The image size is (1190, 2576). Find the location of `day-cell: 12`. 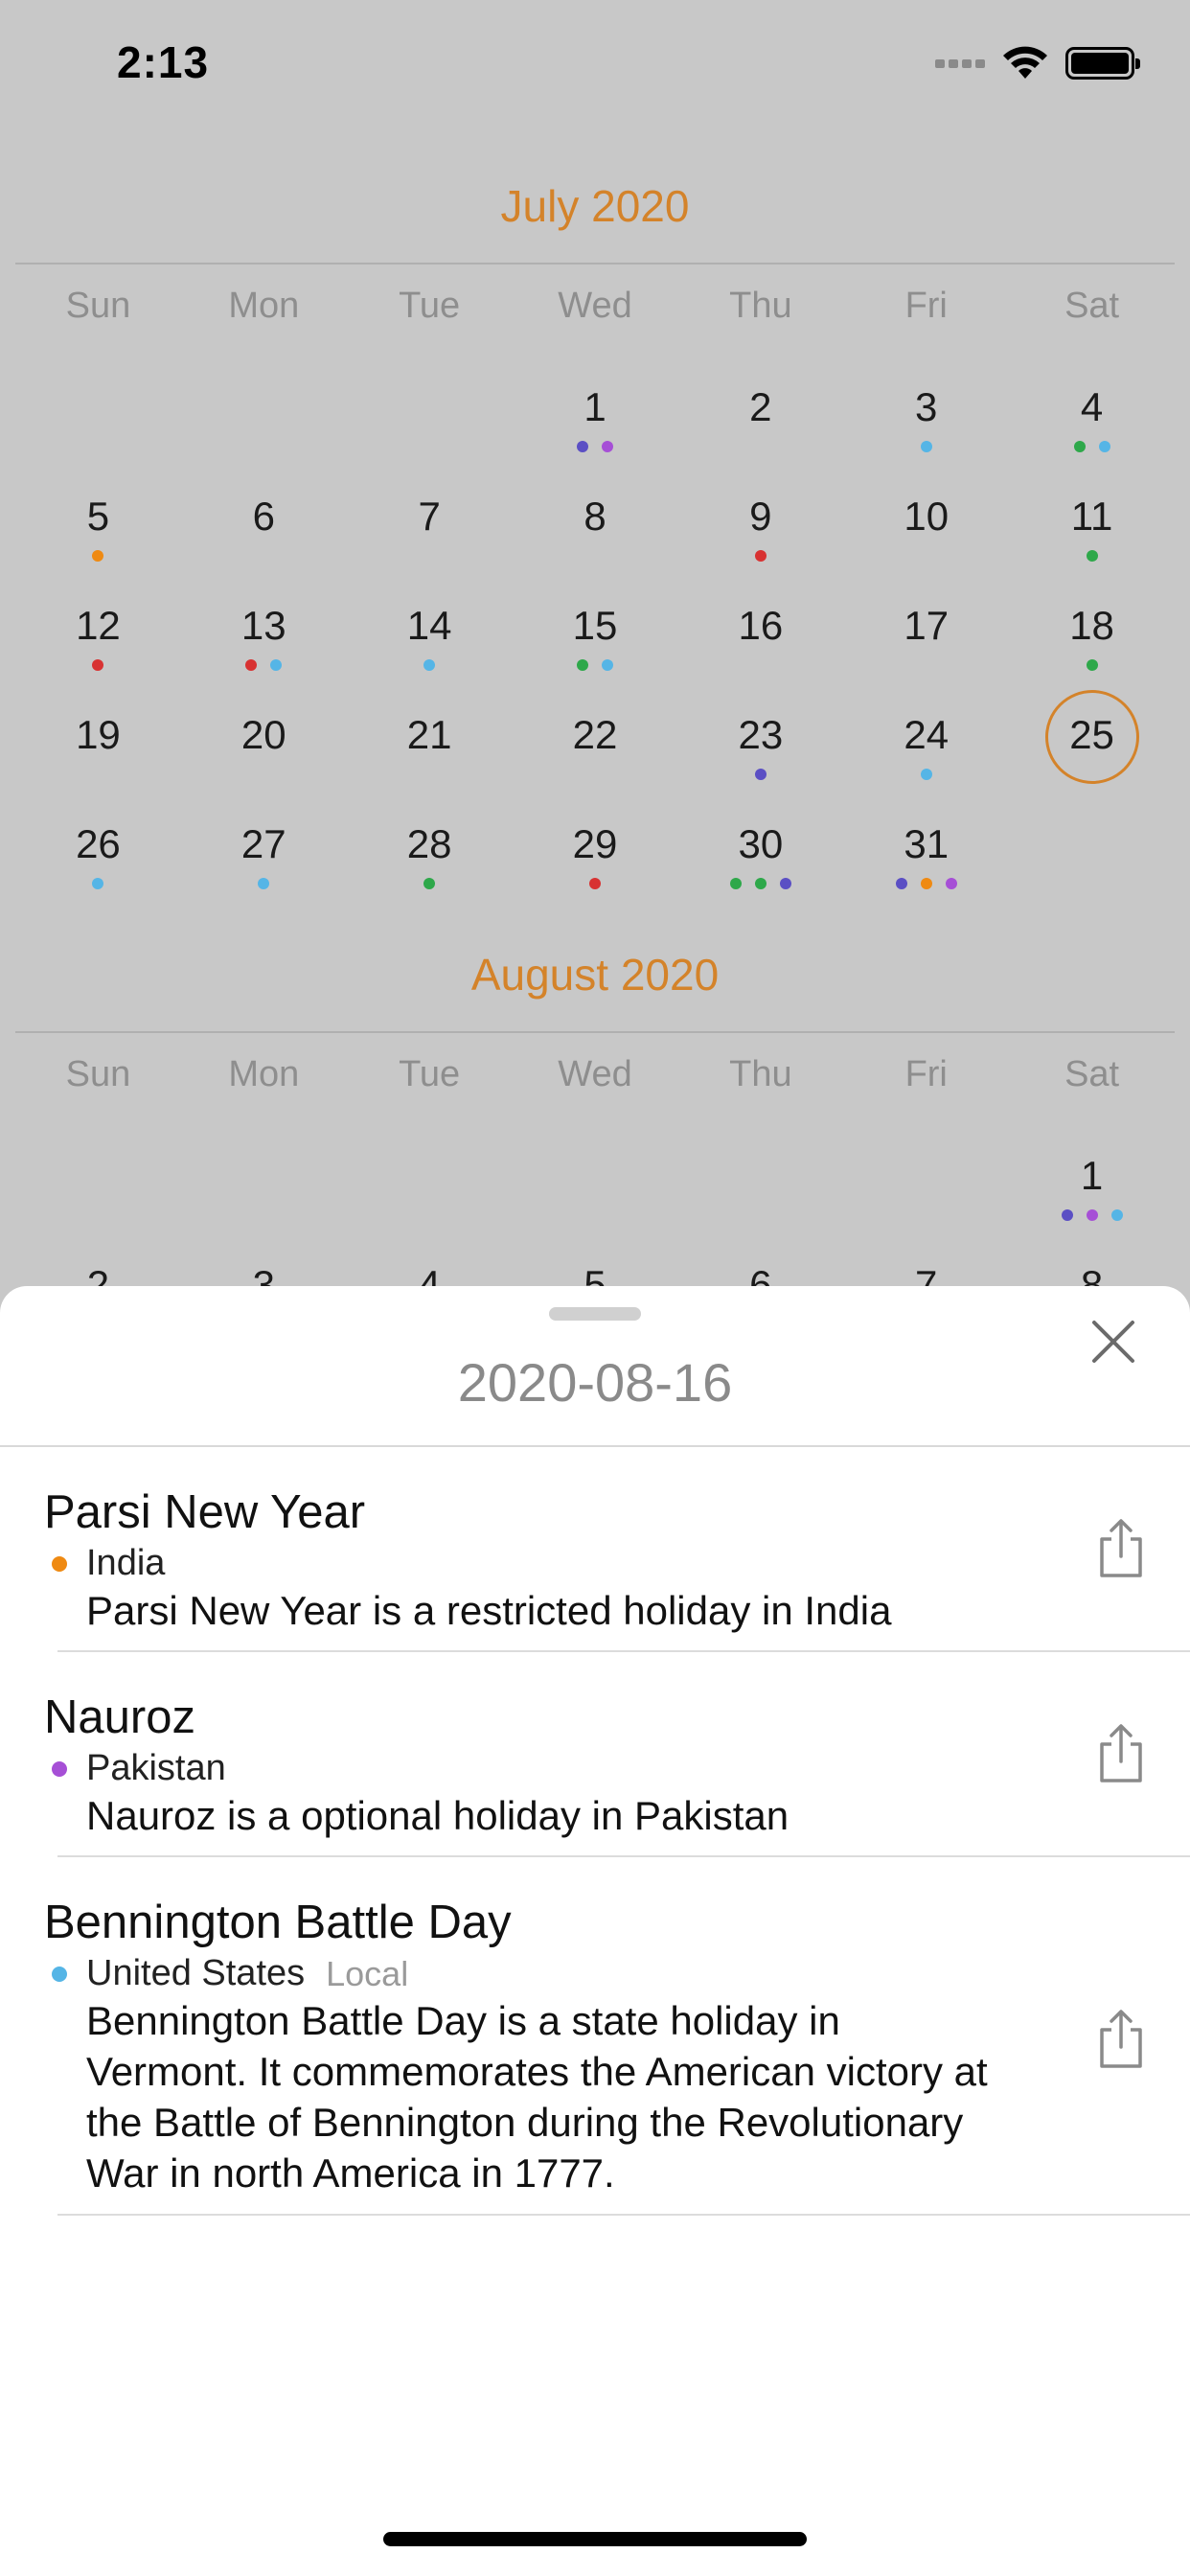

day-cell: 12 is located at coordinates (98, 635).